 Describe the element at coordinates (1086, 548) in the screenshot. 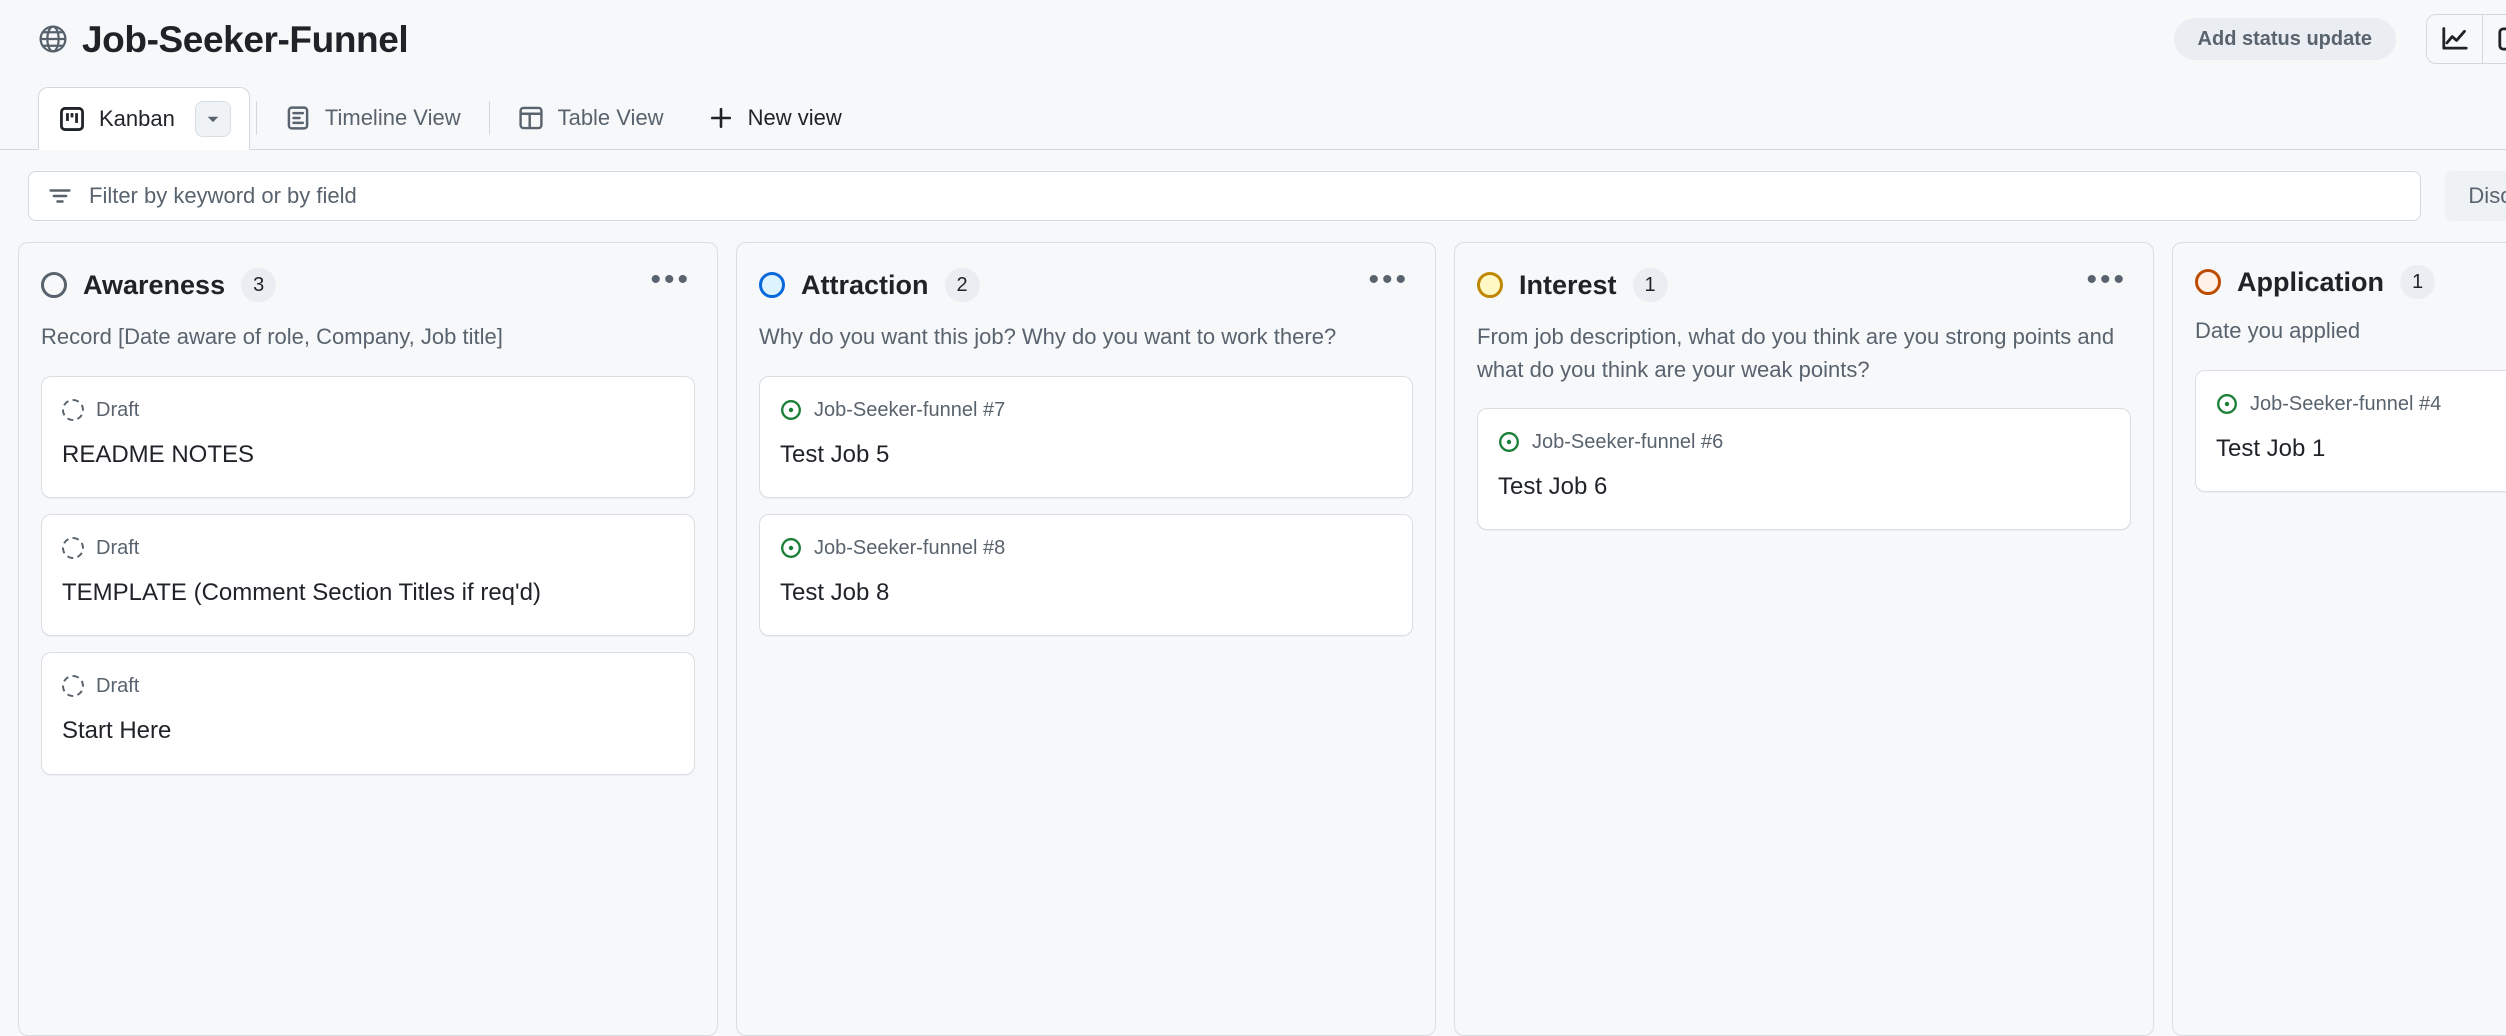

I see `card-meta: Job-Seeker-funnel #8` at that location.